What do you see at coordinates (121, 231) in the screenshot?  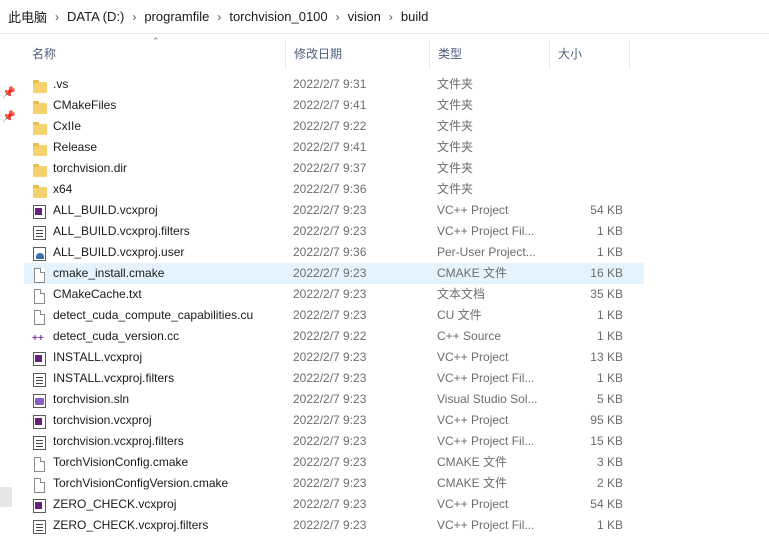 I see `file-name: ALL_BUILD.vcxproj.filters` at bounding box center [121, 231].